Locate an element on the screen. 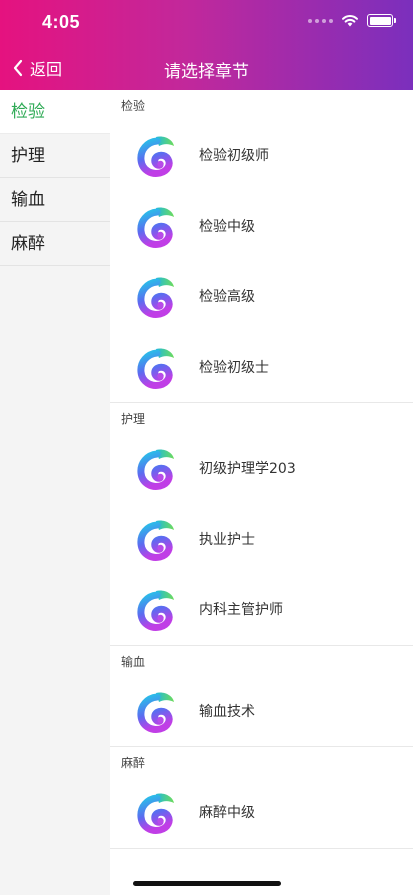 The width and height of the screenshot is (413, 895). list-item: 初级护理学203 is located at coordinates (261, 468).